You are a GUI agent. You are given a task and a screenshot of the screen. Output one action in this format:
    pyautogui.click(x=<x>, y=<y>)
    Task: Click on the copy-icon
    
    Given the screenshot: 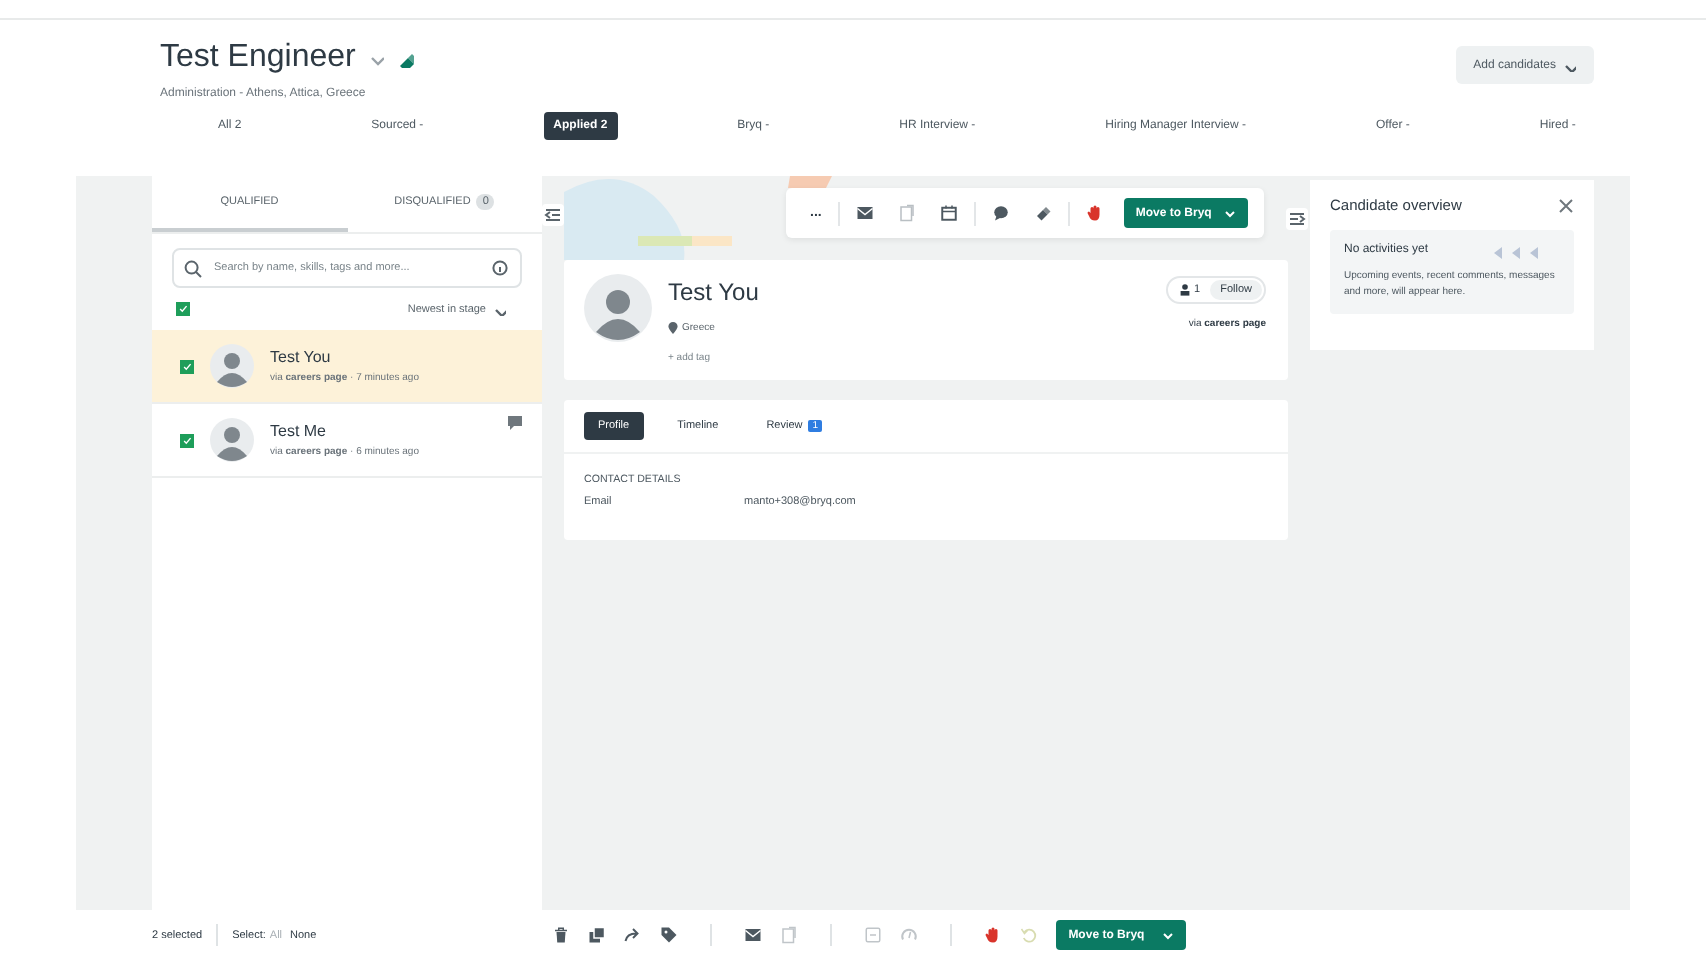 What is the action you would take?
    pyautogui.click(x=597, y=935)
    